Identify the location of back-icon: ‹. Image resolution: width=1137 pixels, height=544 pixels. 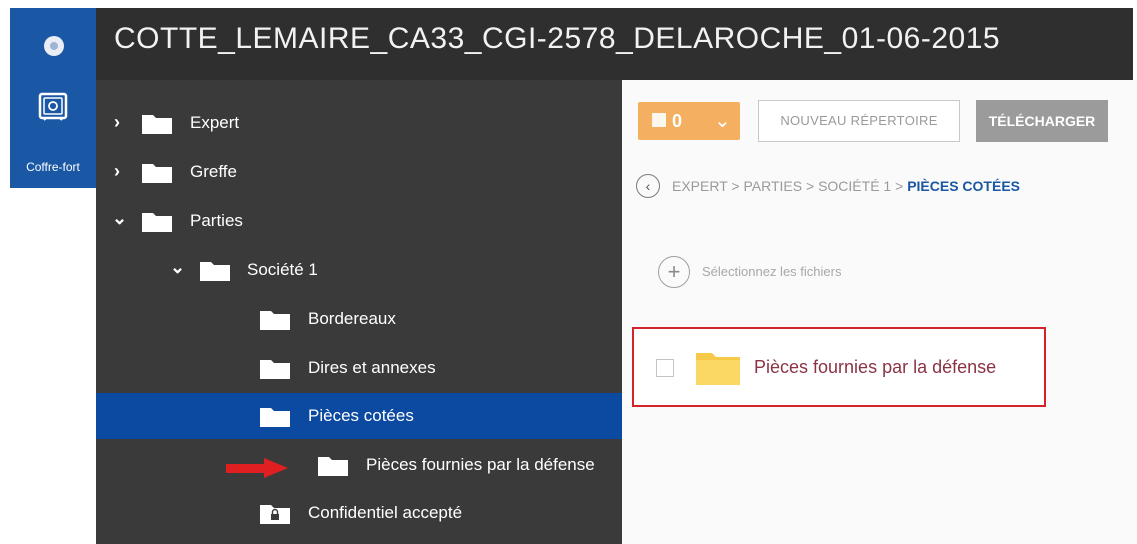
(648, 186).